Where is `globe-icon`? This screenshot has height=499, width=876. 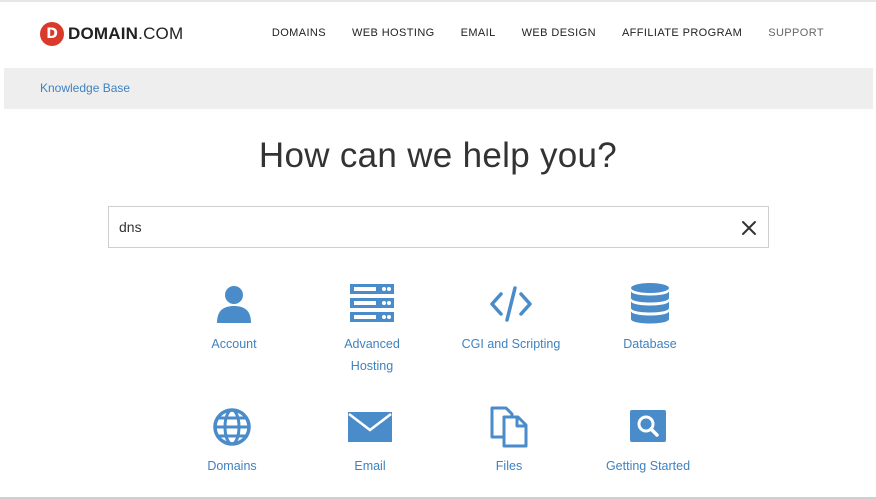
globe-icon is located at coordinates (232, 427).